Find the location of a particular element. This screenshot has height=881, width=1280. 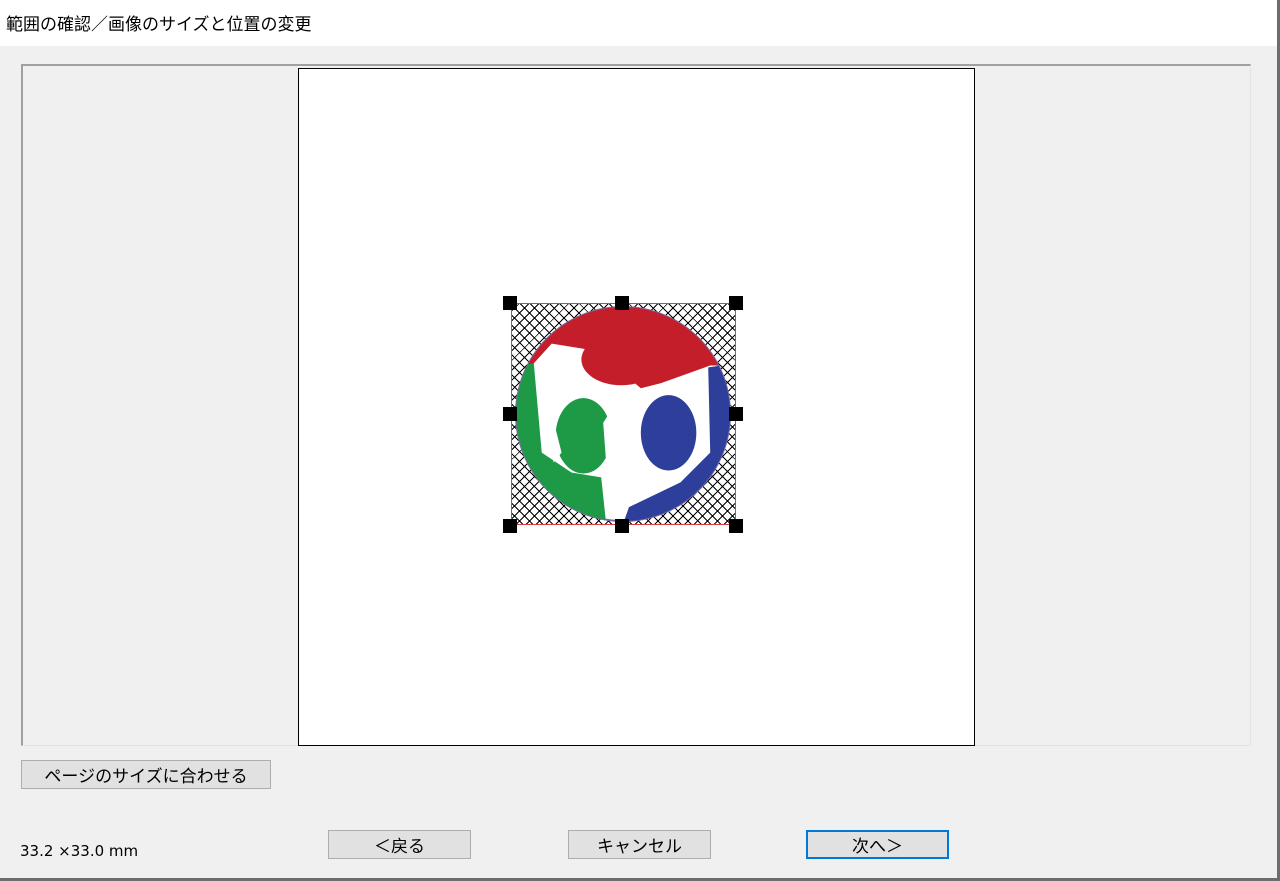

resize-handle-top-left is located at coordinates (510, 303).